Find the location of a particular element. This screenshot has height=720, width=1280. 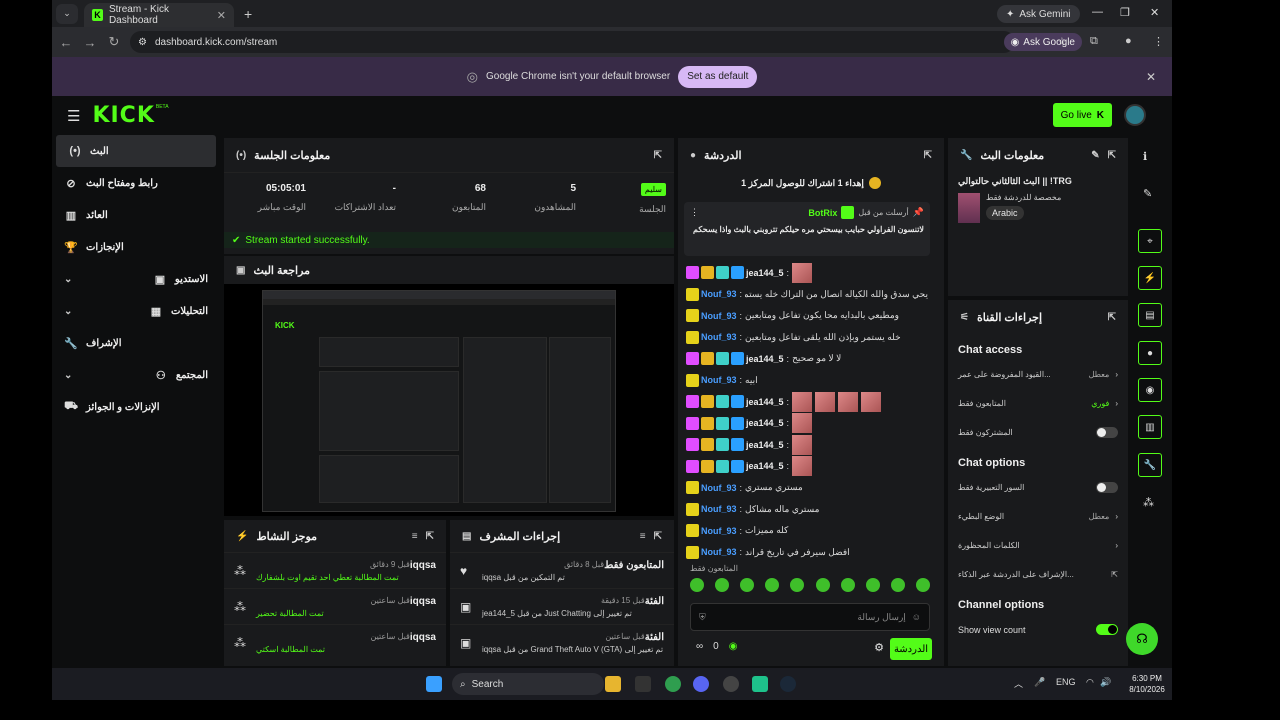

show-view-count-toggle is located at coordinates (1107, 629).